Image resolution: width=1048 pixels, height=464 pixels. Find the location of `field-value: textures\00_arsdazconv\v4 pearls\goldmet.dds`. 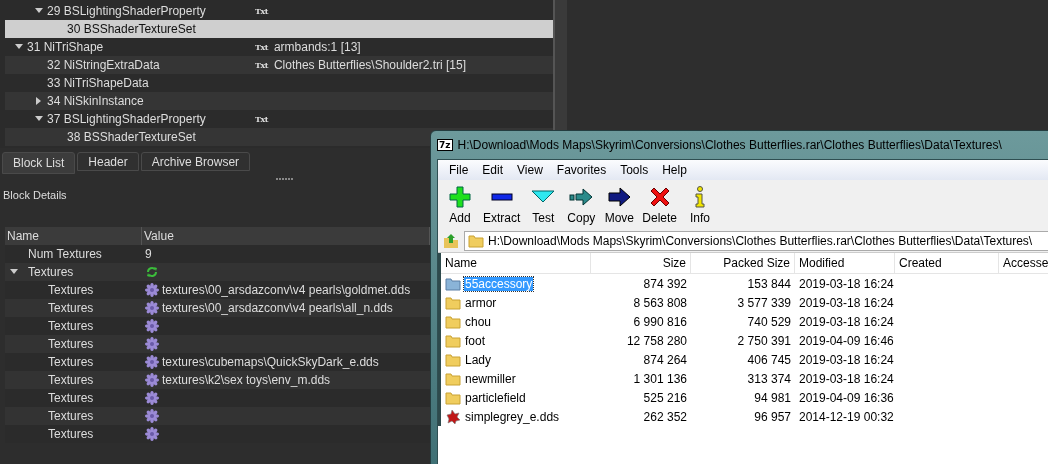

field-value: textures\00_arsdazconv\v4 pearls\goldmet.dds is located at coordinates (286, 290).